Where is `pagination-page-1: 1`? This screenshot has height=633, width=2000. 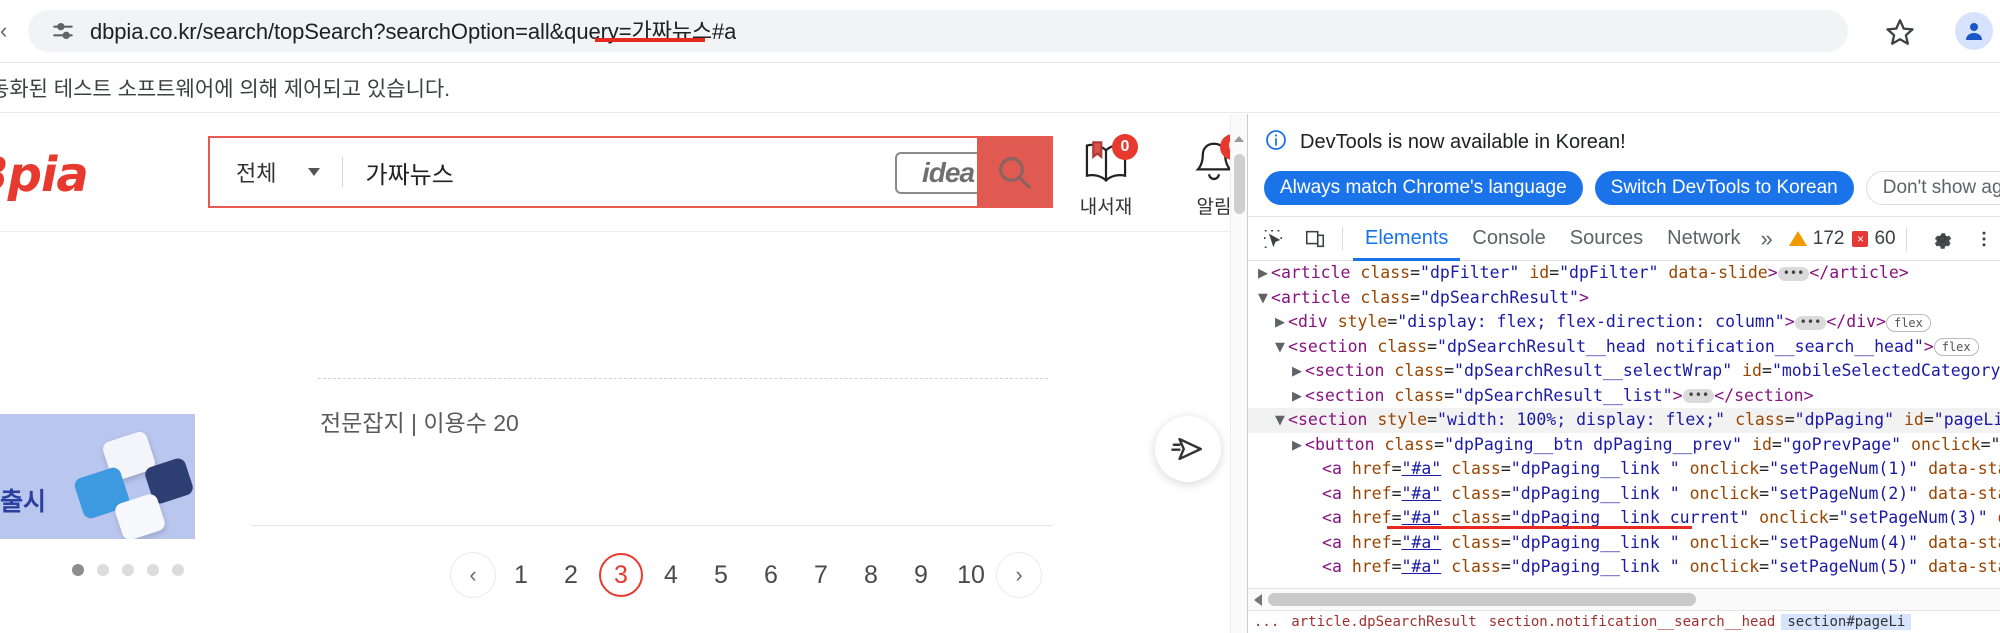 pagination-page-1: 1 is located at coordinates (521, 575).